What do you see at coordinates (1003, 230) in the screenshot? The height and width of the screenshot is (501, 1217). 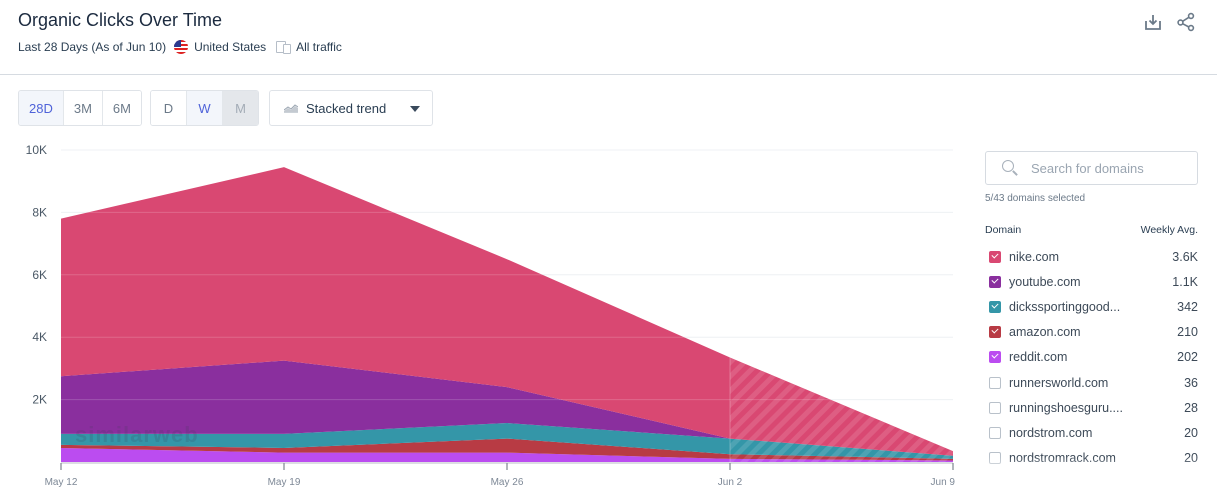 I see `column-domain: Domain` at bounding box center [1003, 230].